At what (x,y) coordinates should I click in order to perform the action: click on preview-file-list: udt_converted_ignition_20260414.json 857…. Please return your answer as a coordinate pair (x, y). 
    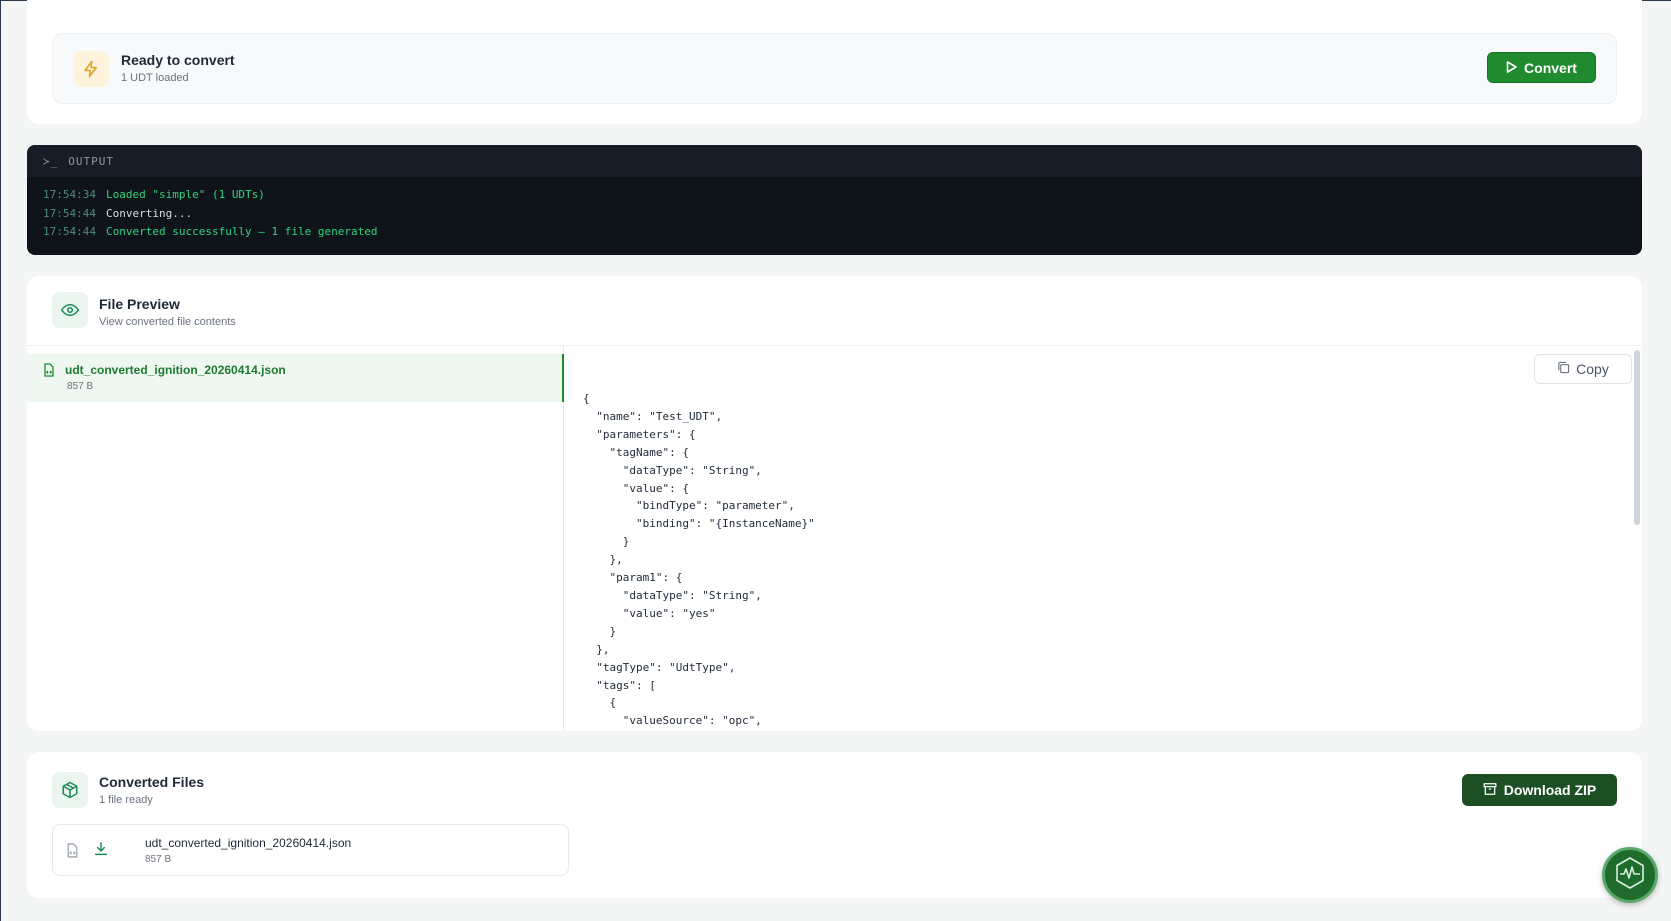
    Looking at the image, I should click on (295, 538).